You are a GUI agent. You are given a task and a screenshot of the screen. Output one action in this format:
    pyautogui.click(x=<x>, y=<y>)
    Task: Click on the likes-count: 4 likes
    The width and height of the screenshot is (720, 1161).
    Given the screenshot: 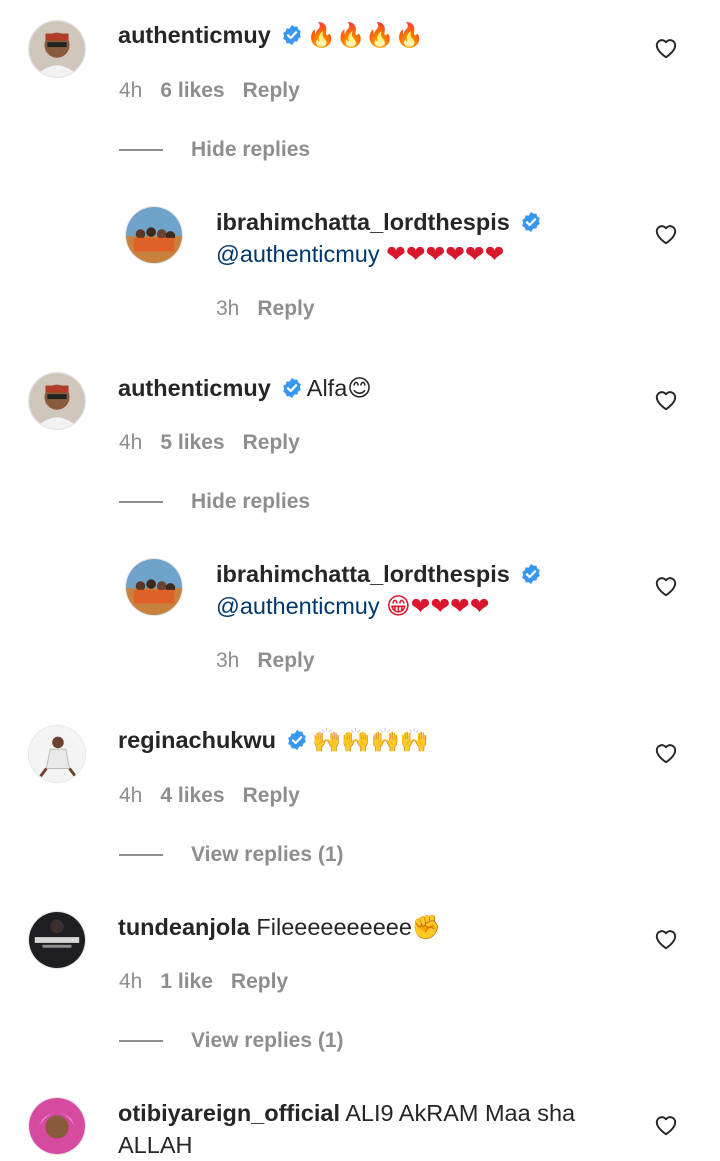 What is the action you would take?
    pyautogui.click(x=192, y=795)
    